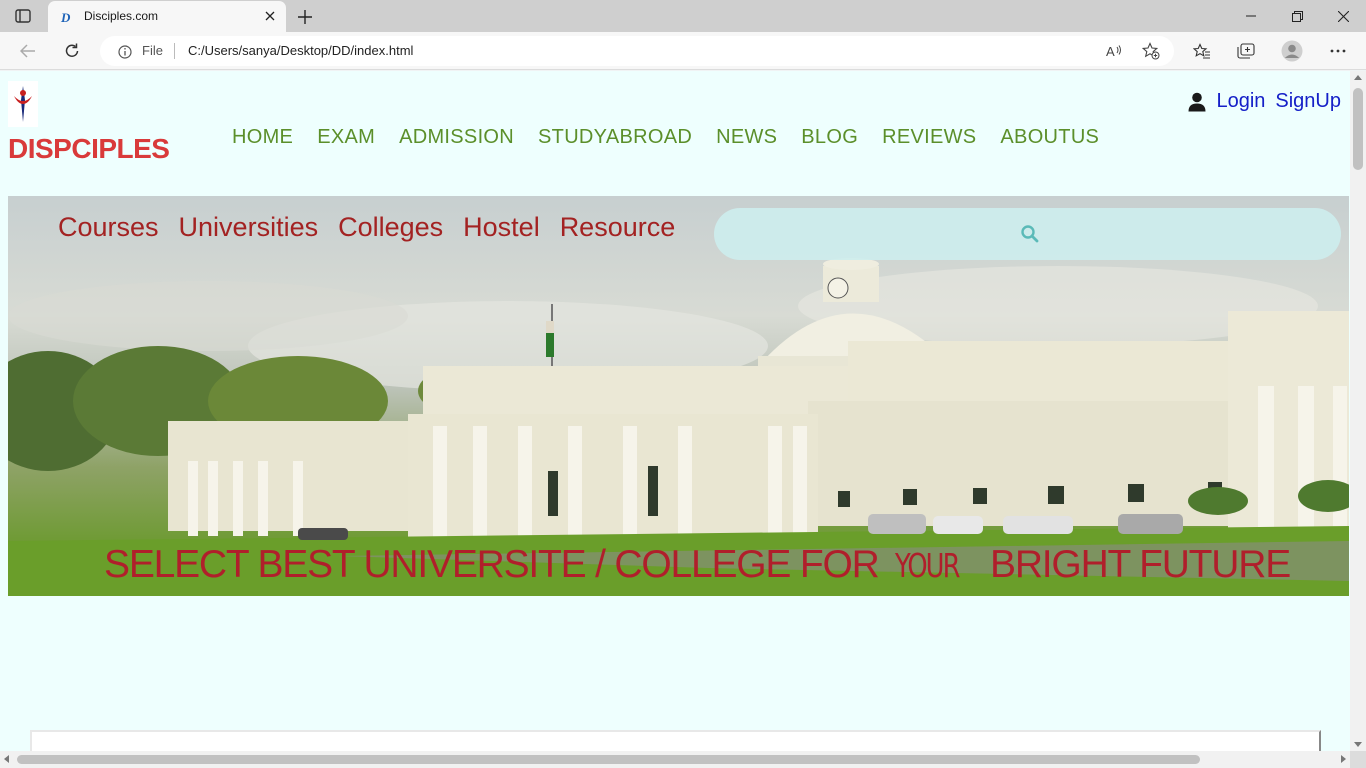  Describe the element at coordinates (1343, 16) in the screenshot. I see `close-window-icon` at that location.